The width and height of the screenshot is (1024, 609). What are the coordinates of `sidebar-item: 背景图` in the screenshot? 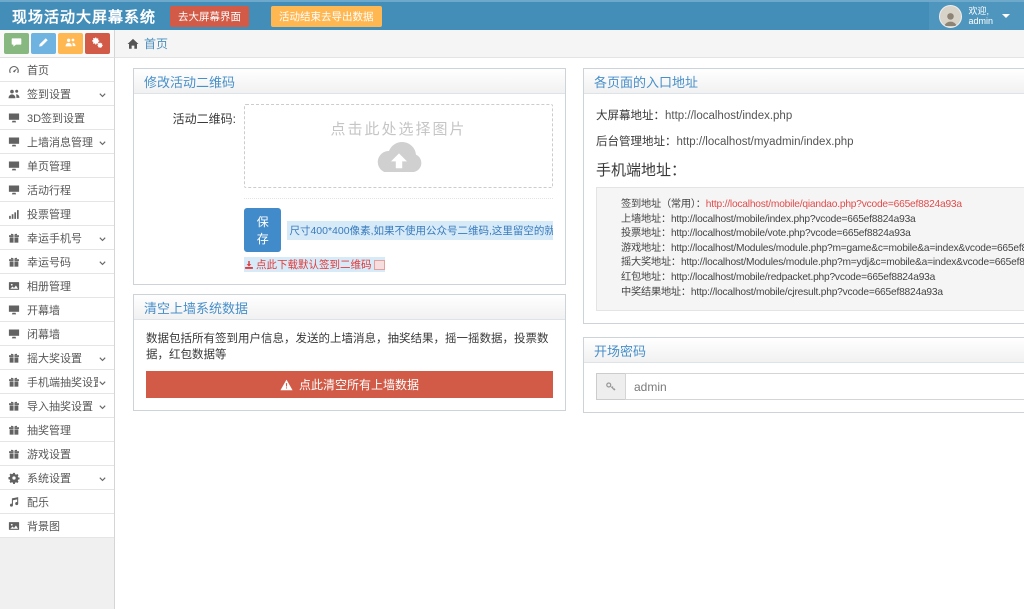 It's located at (57, 526).